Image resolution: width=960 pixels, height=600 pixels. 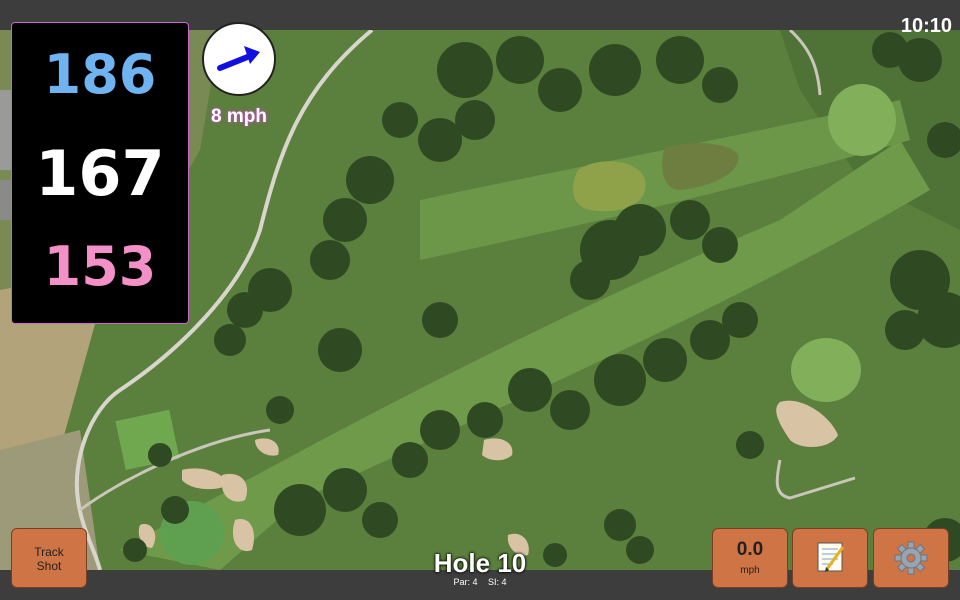 What do you see at coordinates (465, 582) in the screenshot?
I see `hole-par: Par: 4` at bounding box center [465, 582].